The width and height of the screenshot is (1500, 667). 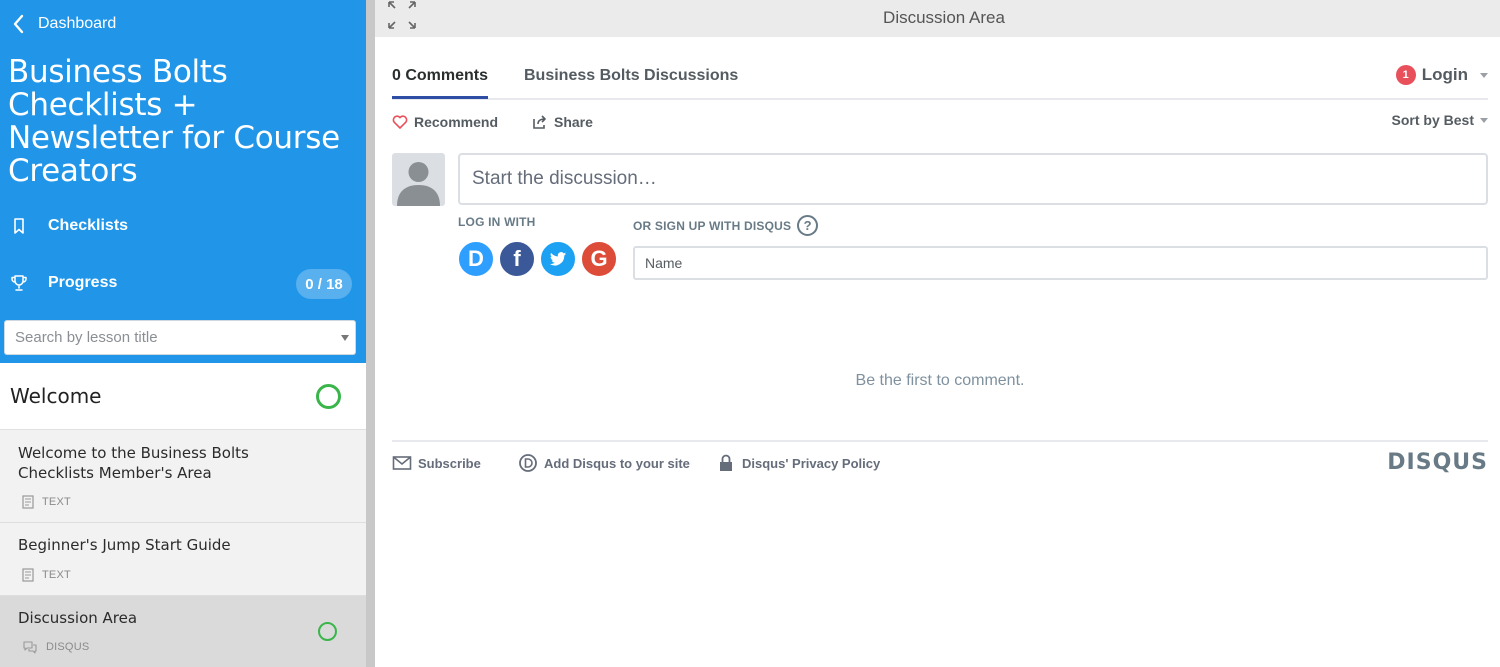 I want to click on chevron-left-icon, so click(x=18, y=24).